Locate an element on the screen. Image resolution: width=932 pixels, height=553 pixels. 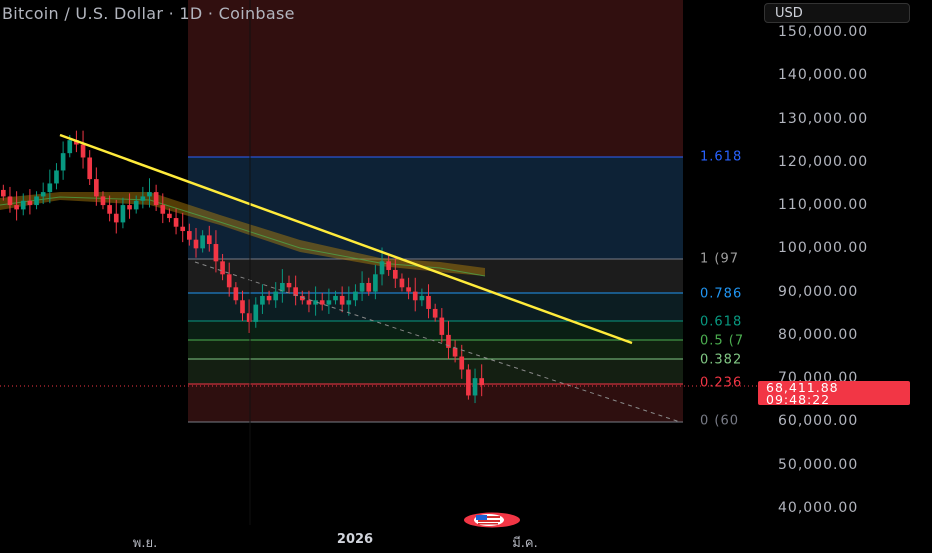
last-price-label: 68,411.88 09:48:22 is located at coordinates (834, 394).